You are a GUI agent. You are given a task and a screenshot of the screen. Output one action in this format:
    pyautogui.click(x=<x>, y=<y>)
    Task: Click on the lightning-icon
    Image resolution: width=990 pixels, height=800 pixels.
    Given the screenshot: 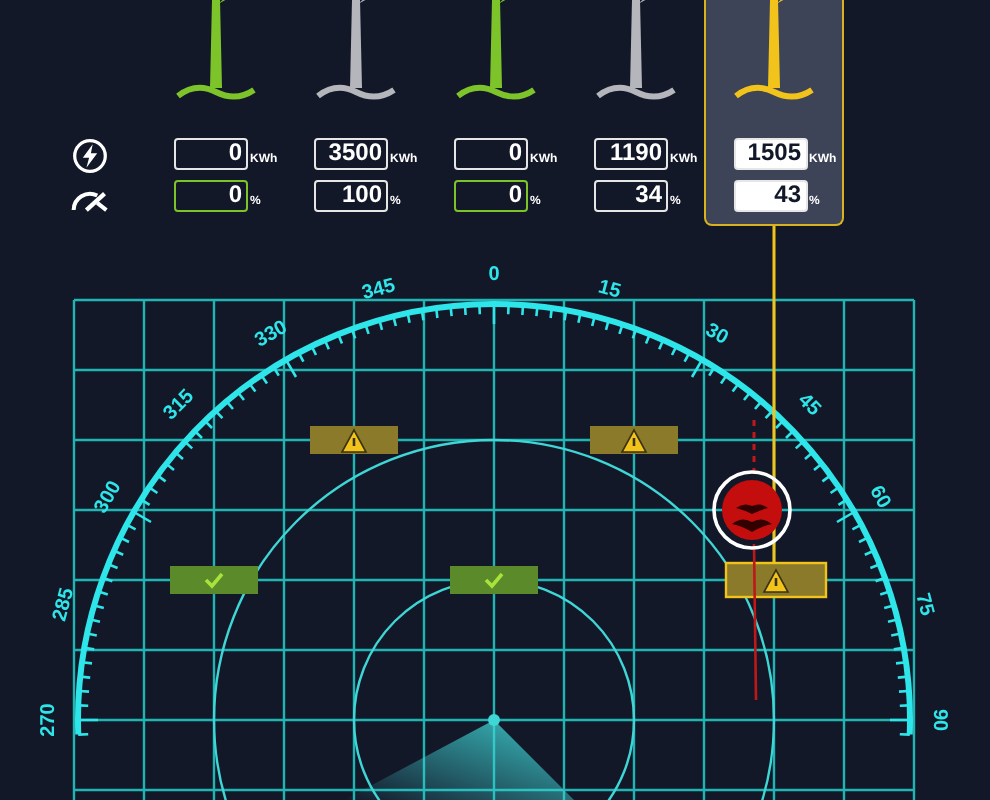 What is the action you would take?
    pyautogui.click(x=90, y=156)
    